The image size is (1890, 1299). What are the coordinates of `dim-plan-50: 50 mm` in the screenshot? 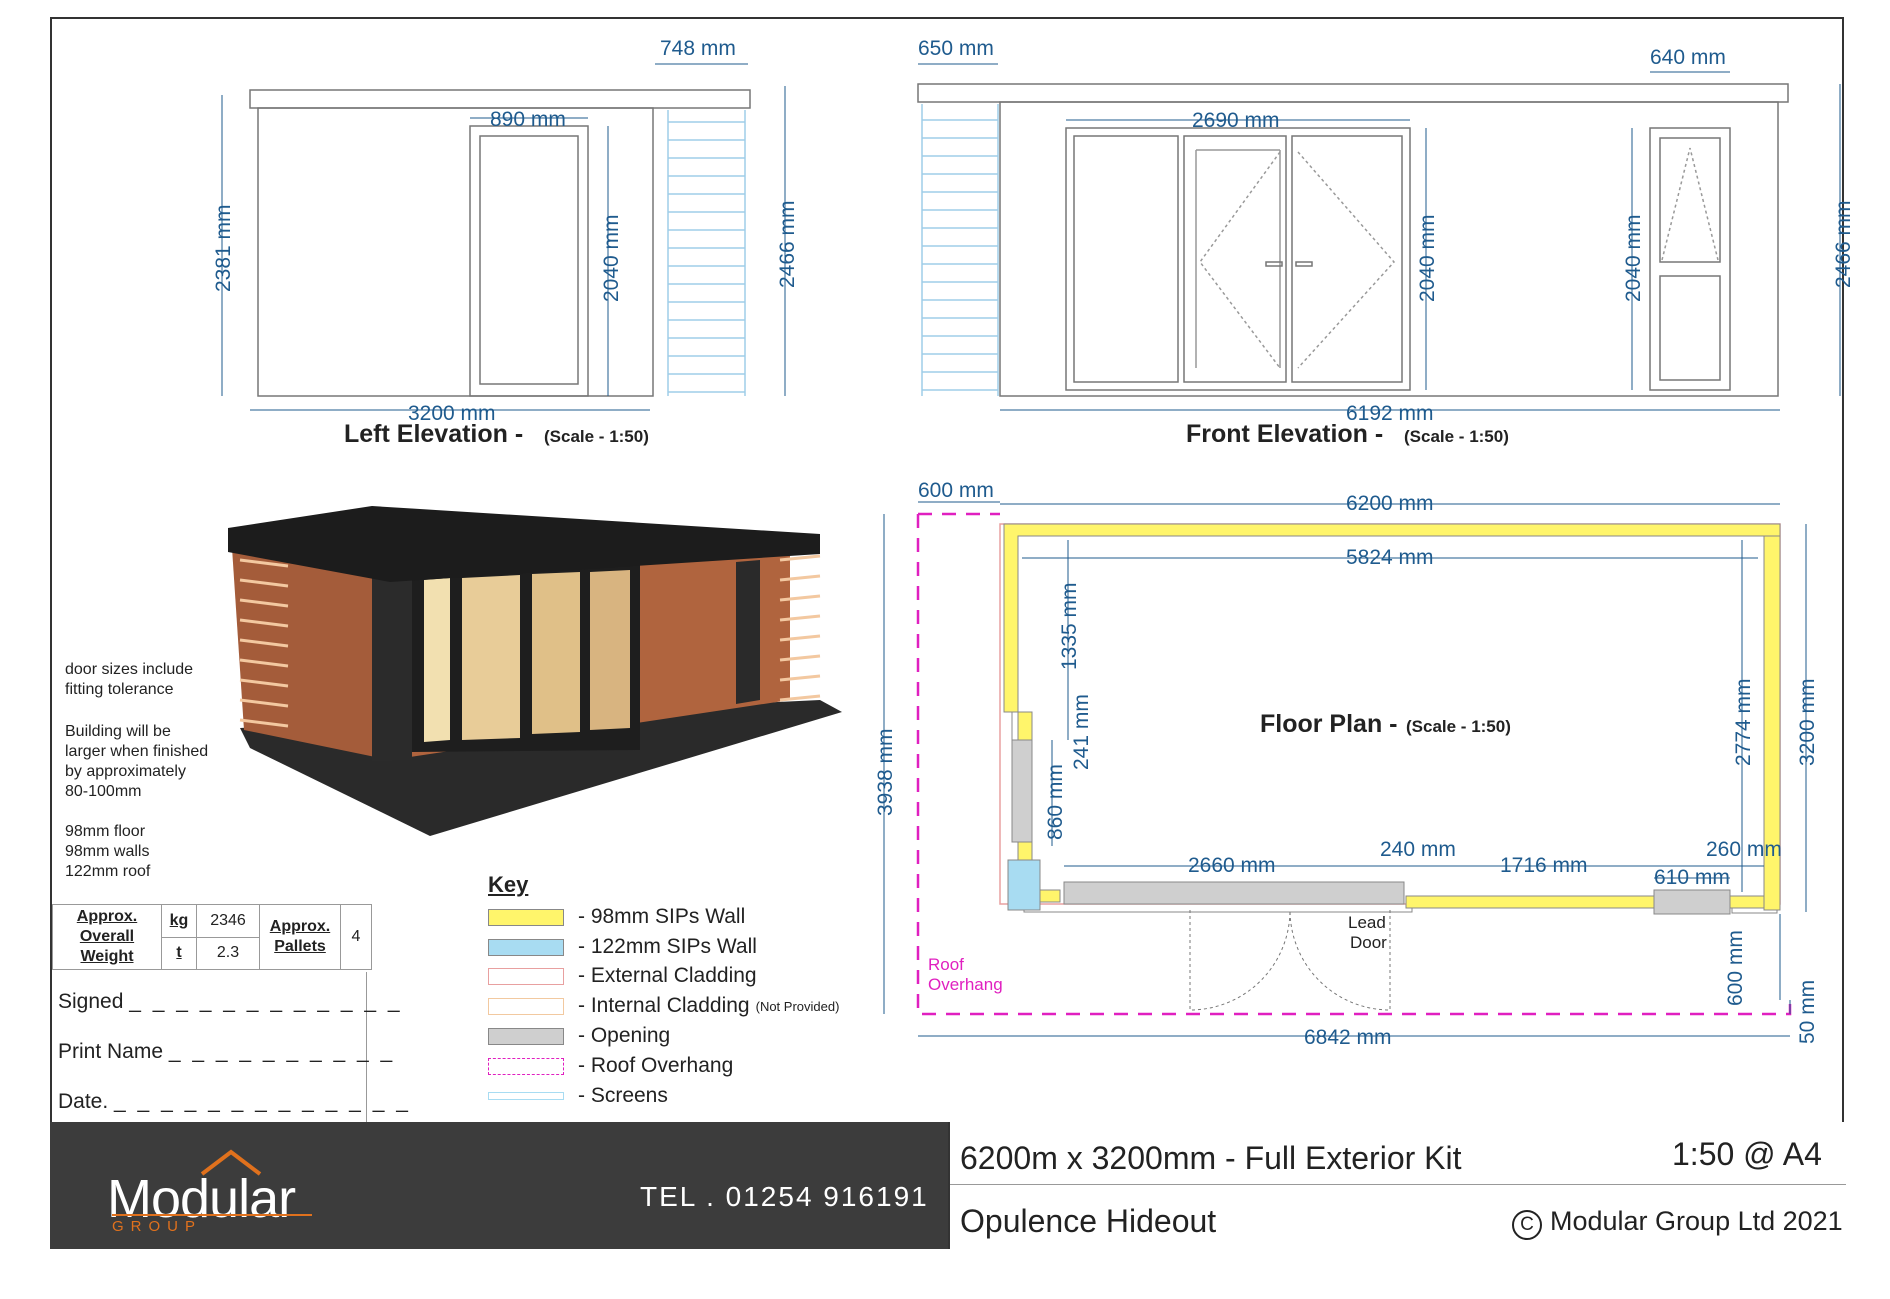 It's located at (1807, 1012).